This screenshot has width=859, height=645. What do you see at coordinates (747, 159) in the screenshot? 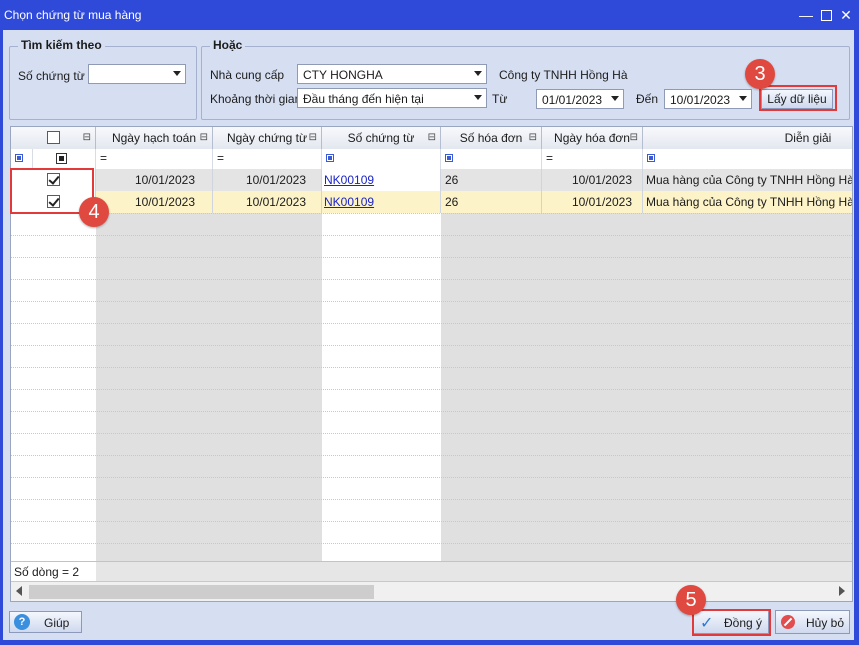
I see `filter-cell-description` at bounding box center [747, 159].